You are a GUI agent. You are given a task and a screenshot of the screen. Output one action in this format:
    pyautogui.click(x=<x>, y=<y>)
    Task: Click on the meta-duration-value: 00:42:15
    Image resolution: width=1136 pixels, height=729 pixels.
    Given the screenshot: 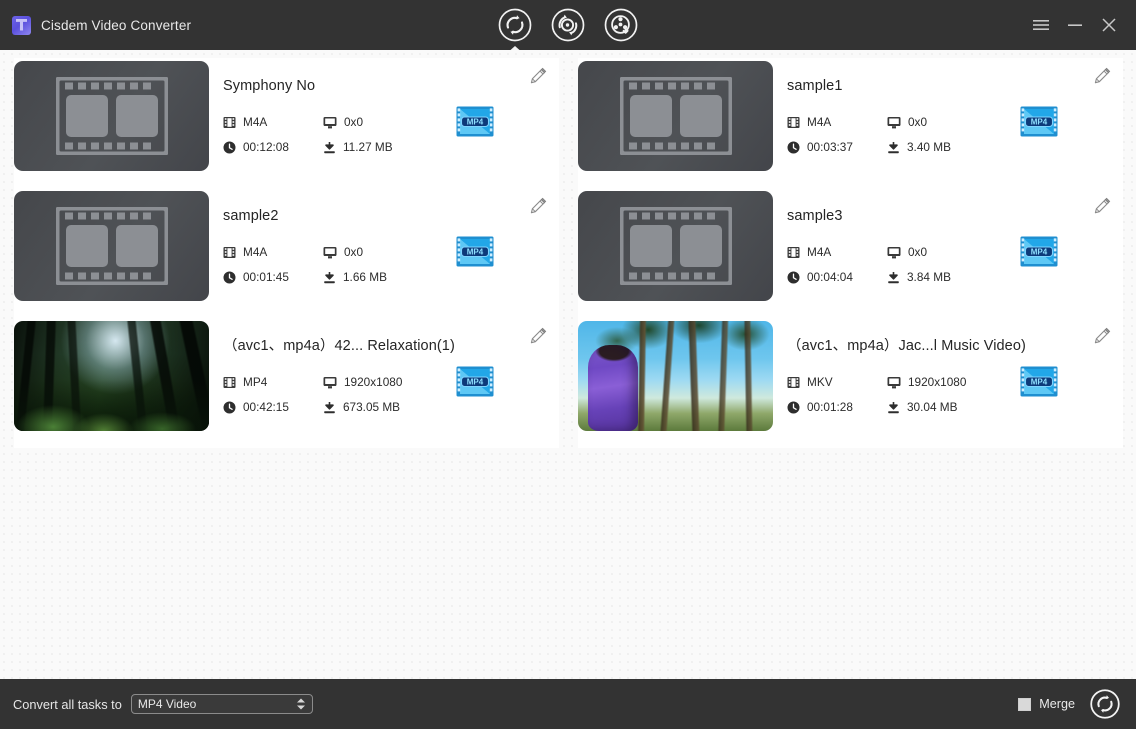 What is the action you would take?
    pyautogui.click(x=266, y=407)
    